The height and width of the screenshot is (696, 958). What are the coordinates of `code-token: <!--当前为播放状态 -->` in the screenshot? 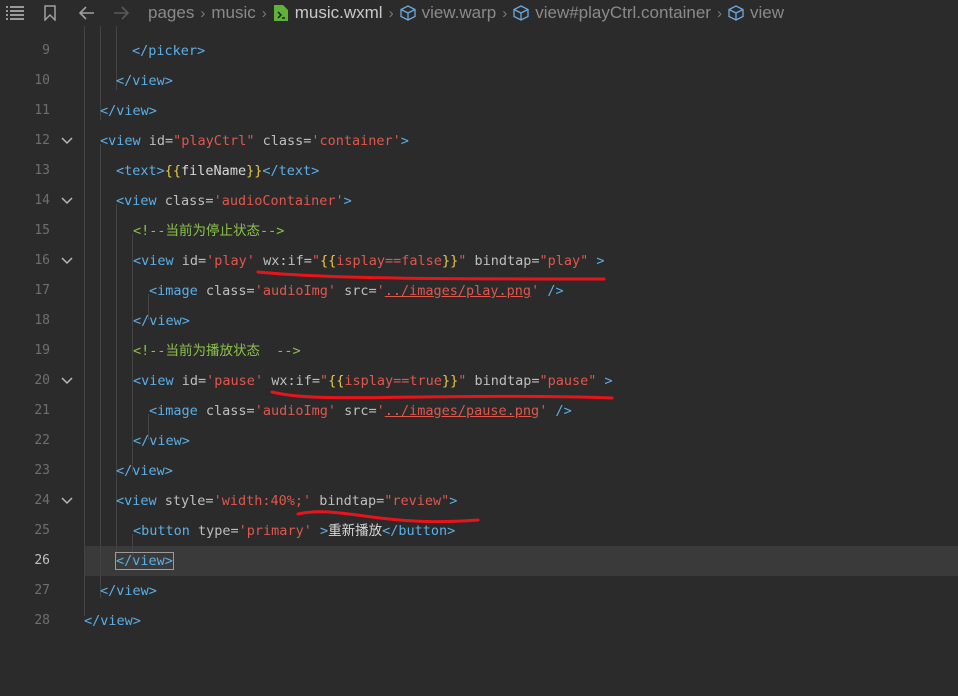 It's located at (217, 351).